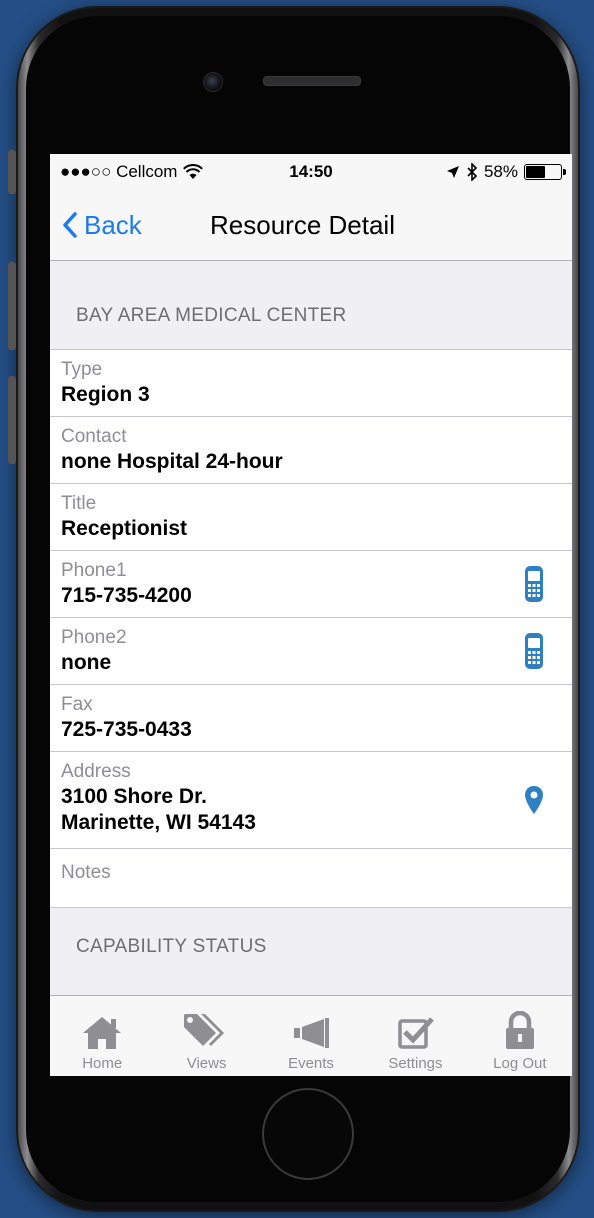 Image resolution: width=594 pixels, height=1218 pixels. I want to click on battery-level, so click(535, 172).